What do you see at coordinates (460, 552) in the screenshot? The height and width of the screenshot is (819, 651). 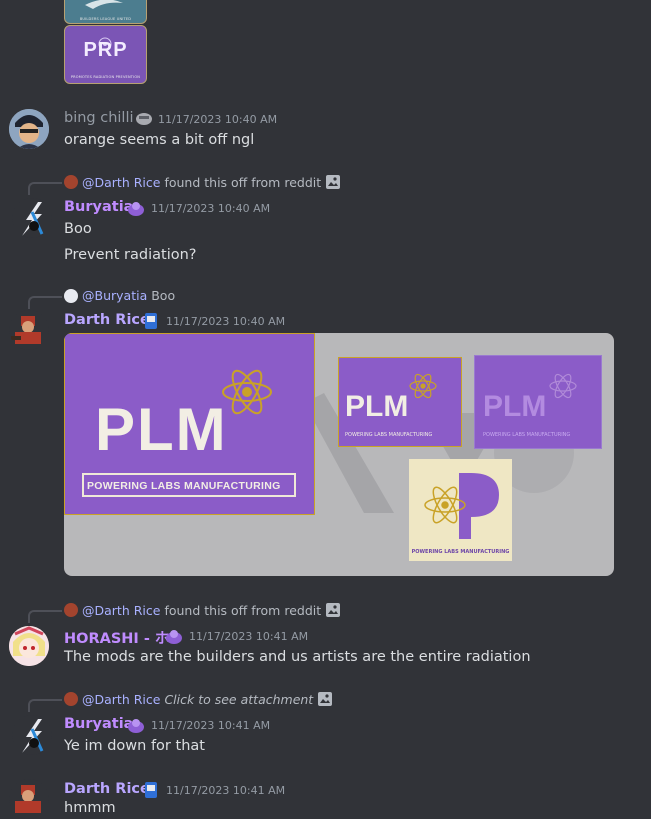 I see `p-logo-caption: POWERING LABS MANUFACTURING` at bounding box center [460, 552].